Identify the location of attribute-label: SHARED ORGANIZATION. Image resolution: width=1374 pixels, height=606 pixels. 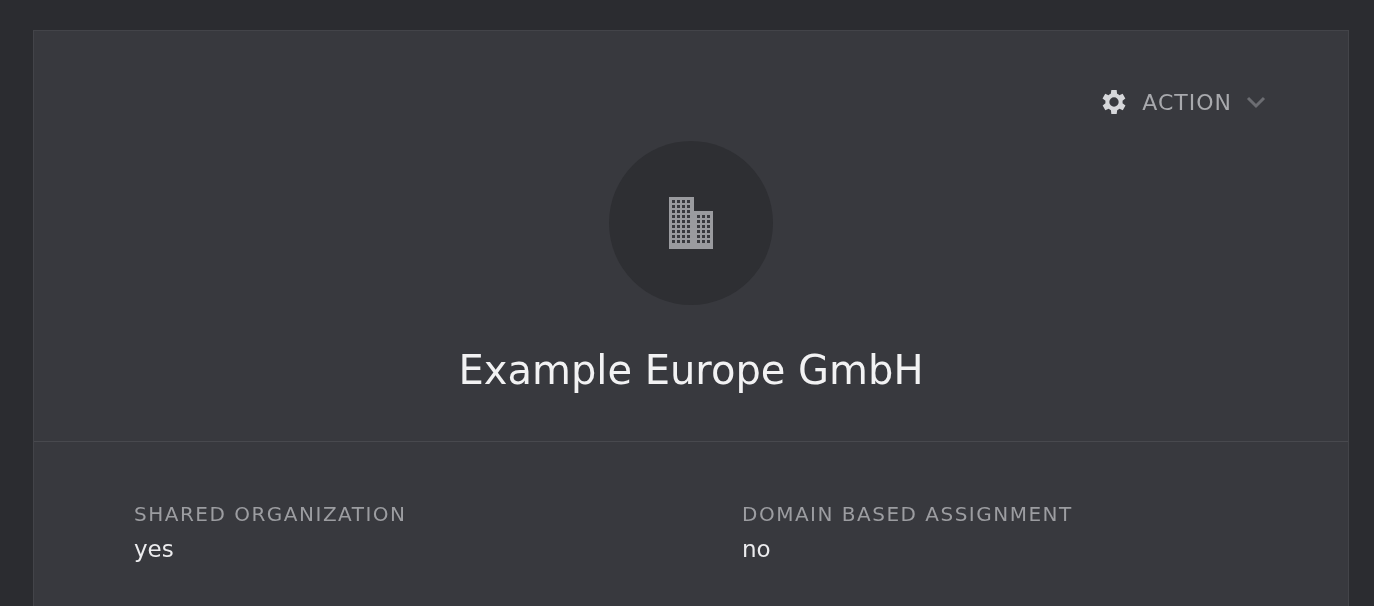
(271, 514).